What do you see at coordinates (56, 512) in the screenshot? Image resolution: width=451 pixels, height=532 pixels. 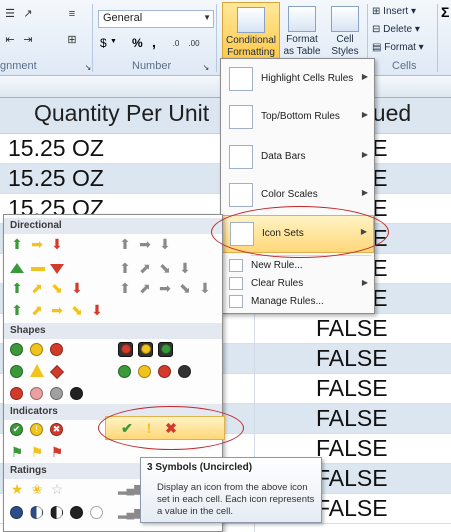 I see `half-circle-dark-icon` at bounding box center [56, 512].